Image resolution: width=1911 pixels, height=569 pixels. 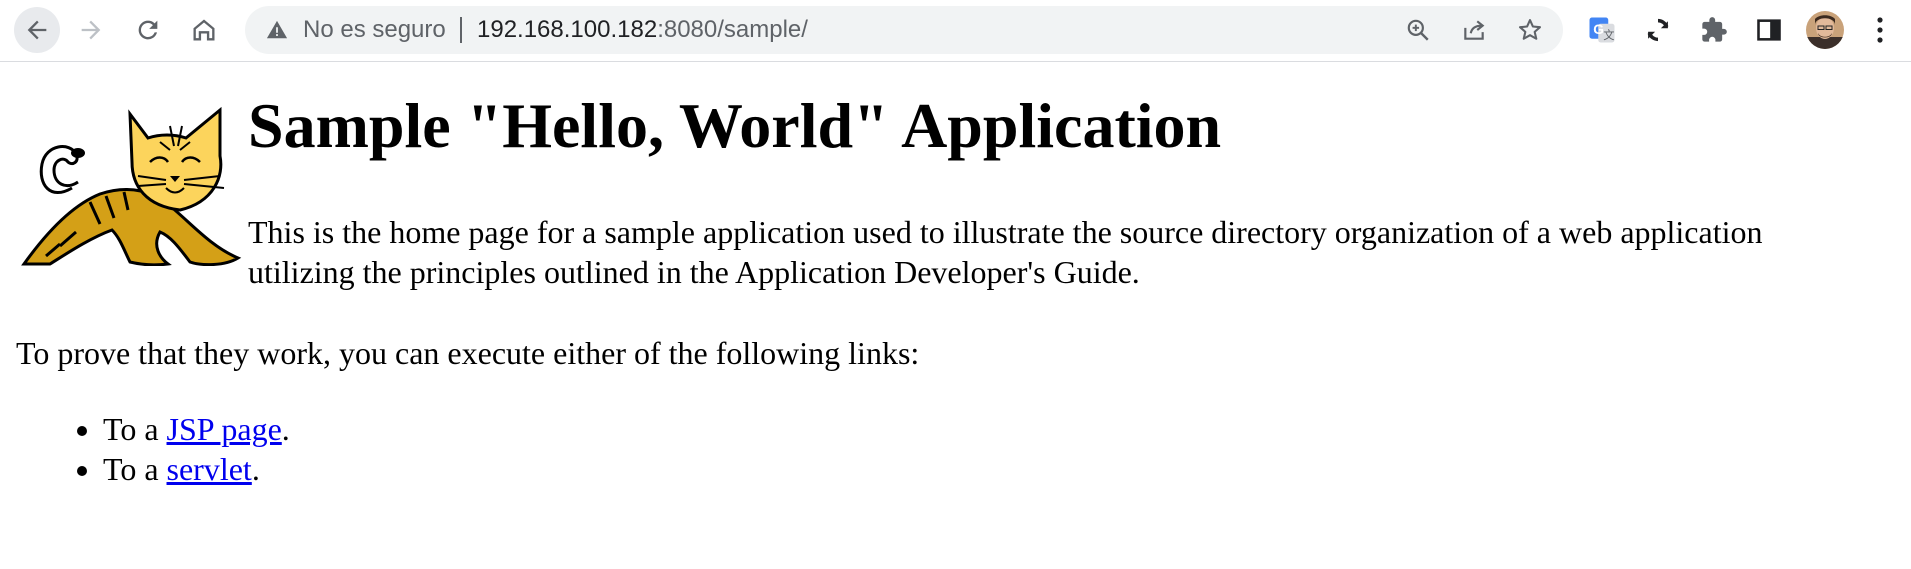 What do you see at coordinates (1880, 30) in the screenshot?
I see `kebab-menu-icon` at bounding box center [1880, 30].